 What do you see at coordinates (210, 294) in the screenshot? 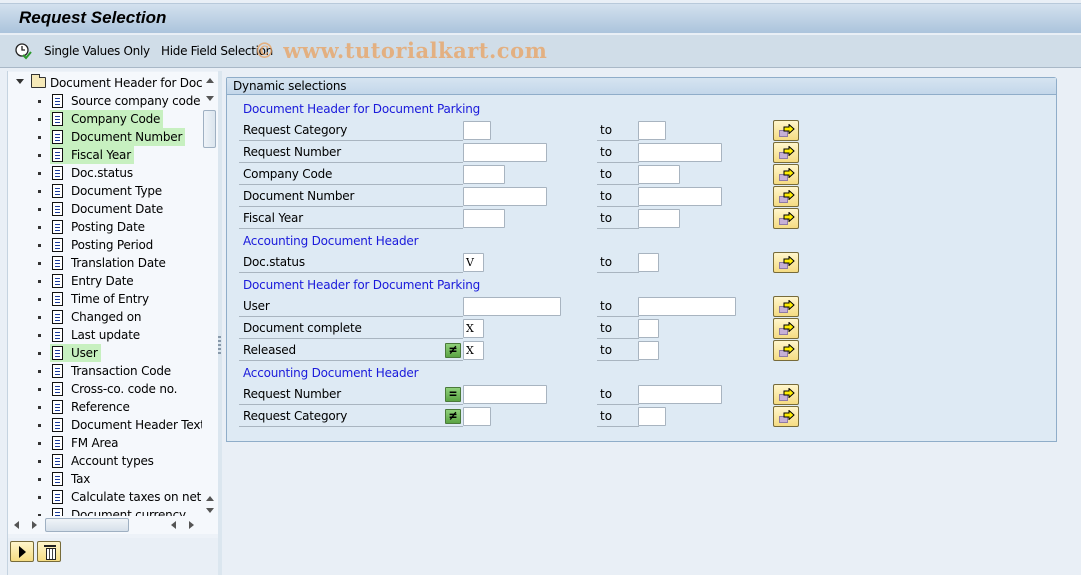
I see `tree-vertical-scrollbar` at bounding box center [210, 294].